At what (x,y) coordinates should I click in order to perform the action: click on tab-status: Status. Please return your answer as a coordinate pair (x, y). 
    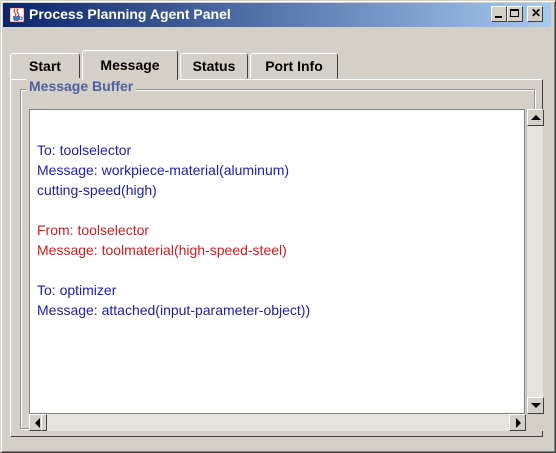
    Looking at the image, I should click on (214, 66).